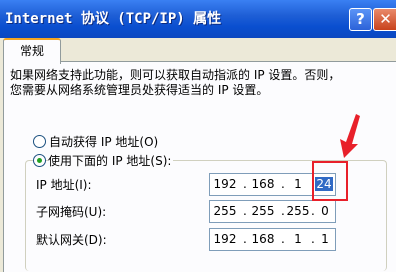 The height and width of the screenshot is (272, 396). Describe the element at coordinates (225, 211) in the screenshot. I see `mask-octet-1: 255` at that location.